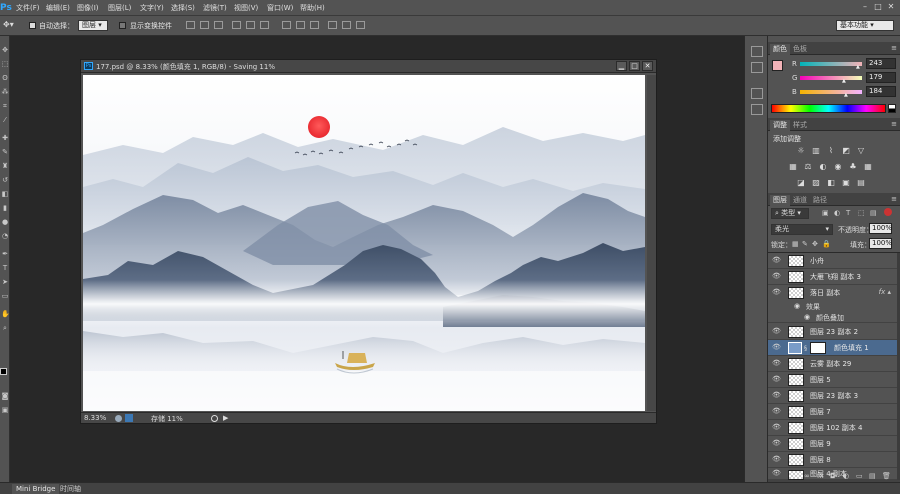 This screenshot has width=900, height=494. What do you see at coordinates (880, 243) in the screenshot?
I see `fill-field: 100%` at bounding box center [880, 243].